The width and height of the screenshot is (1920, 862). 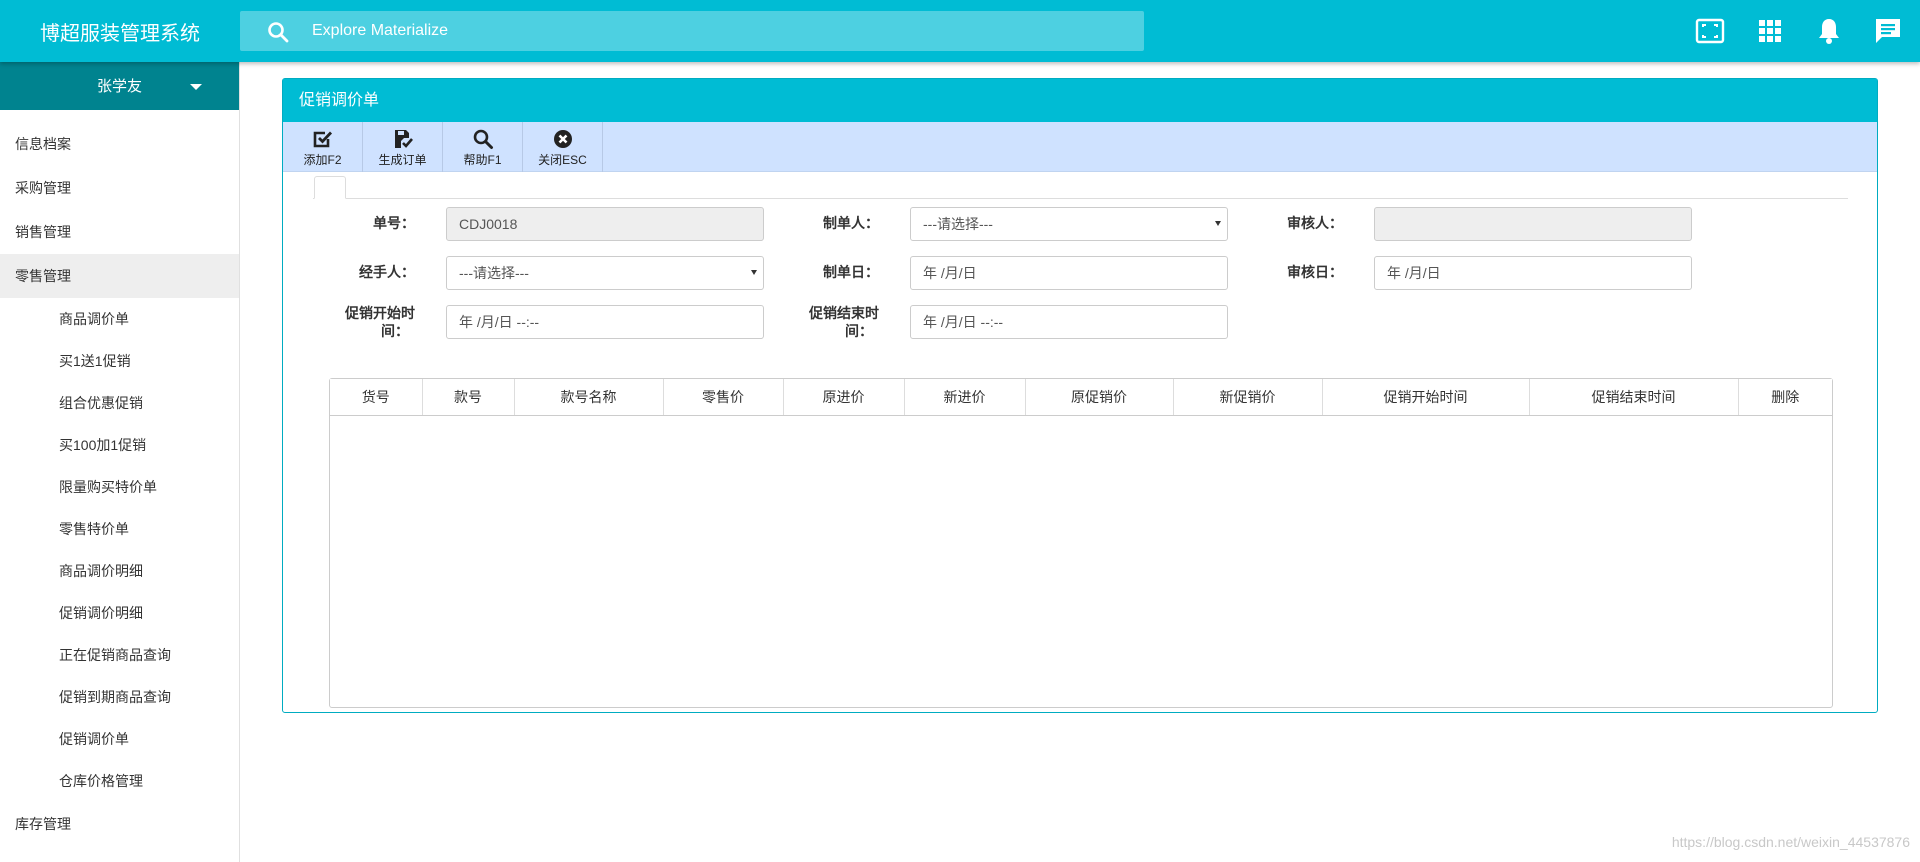 What do you see at coordinates (1248, 397) in the screenshot?
I see `column-header: 新促销价` at bounding box center [1248, 397].